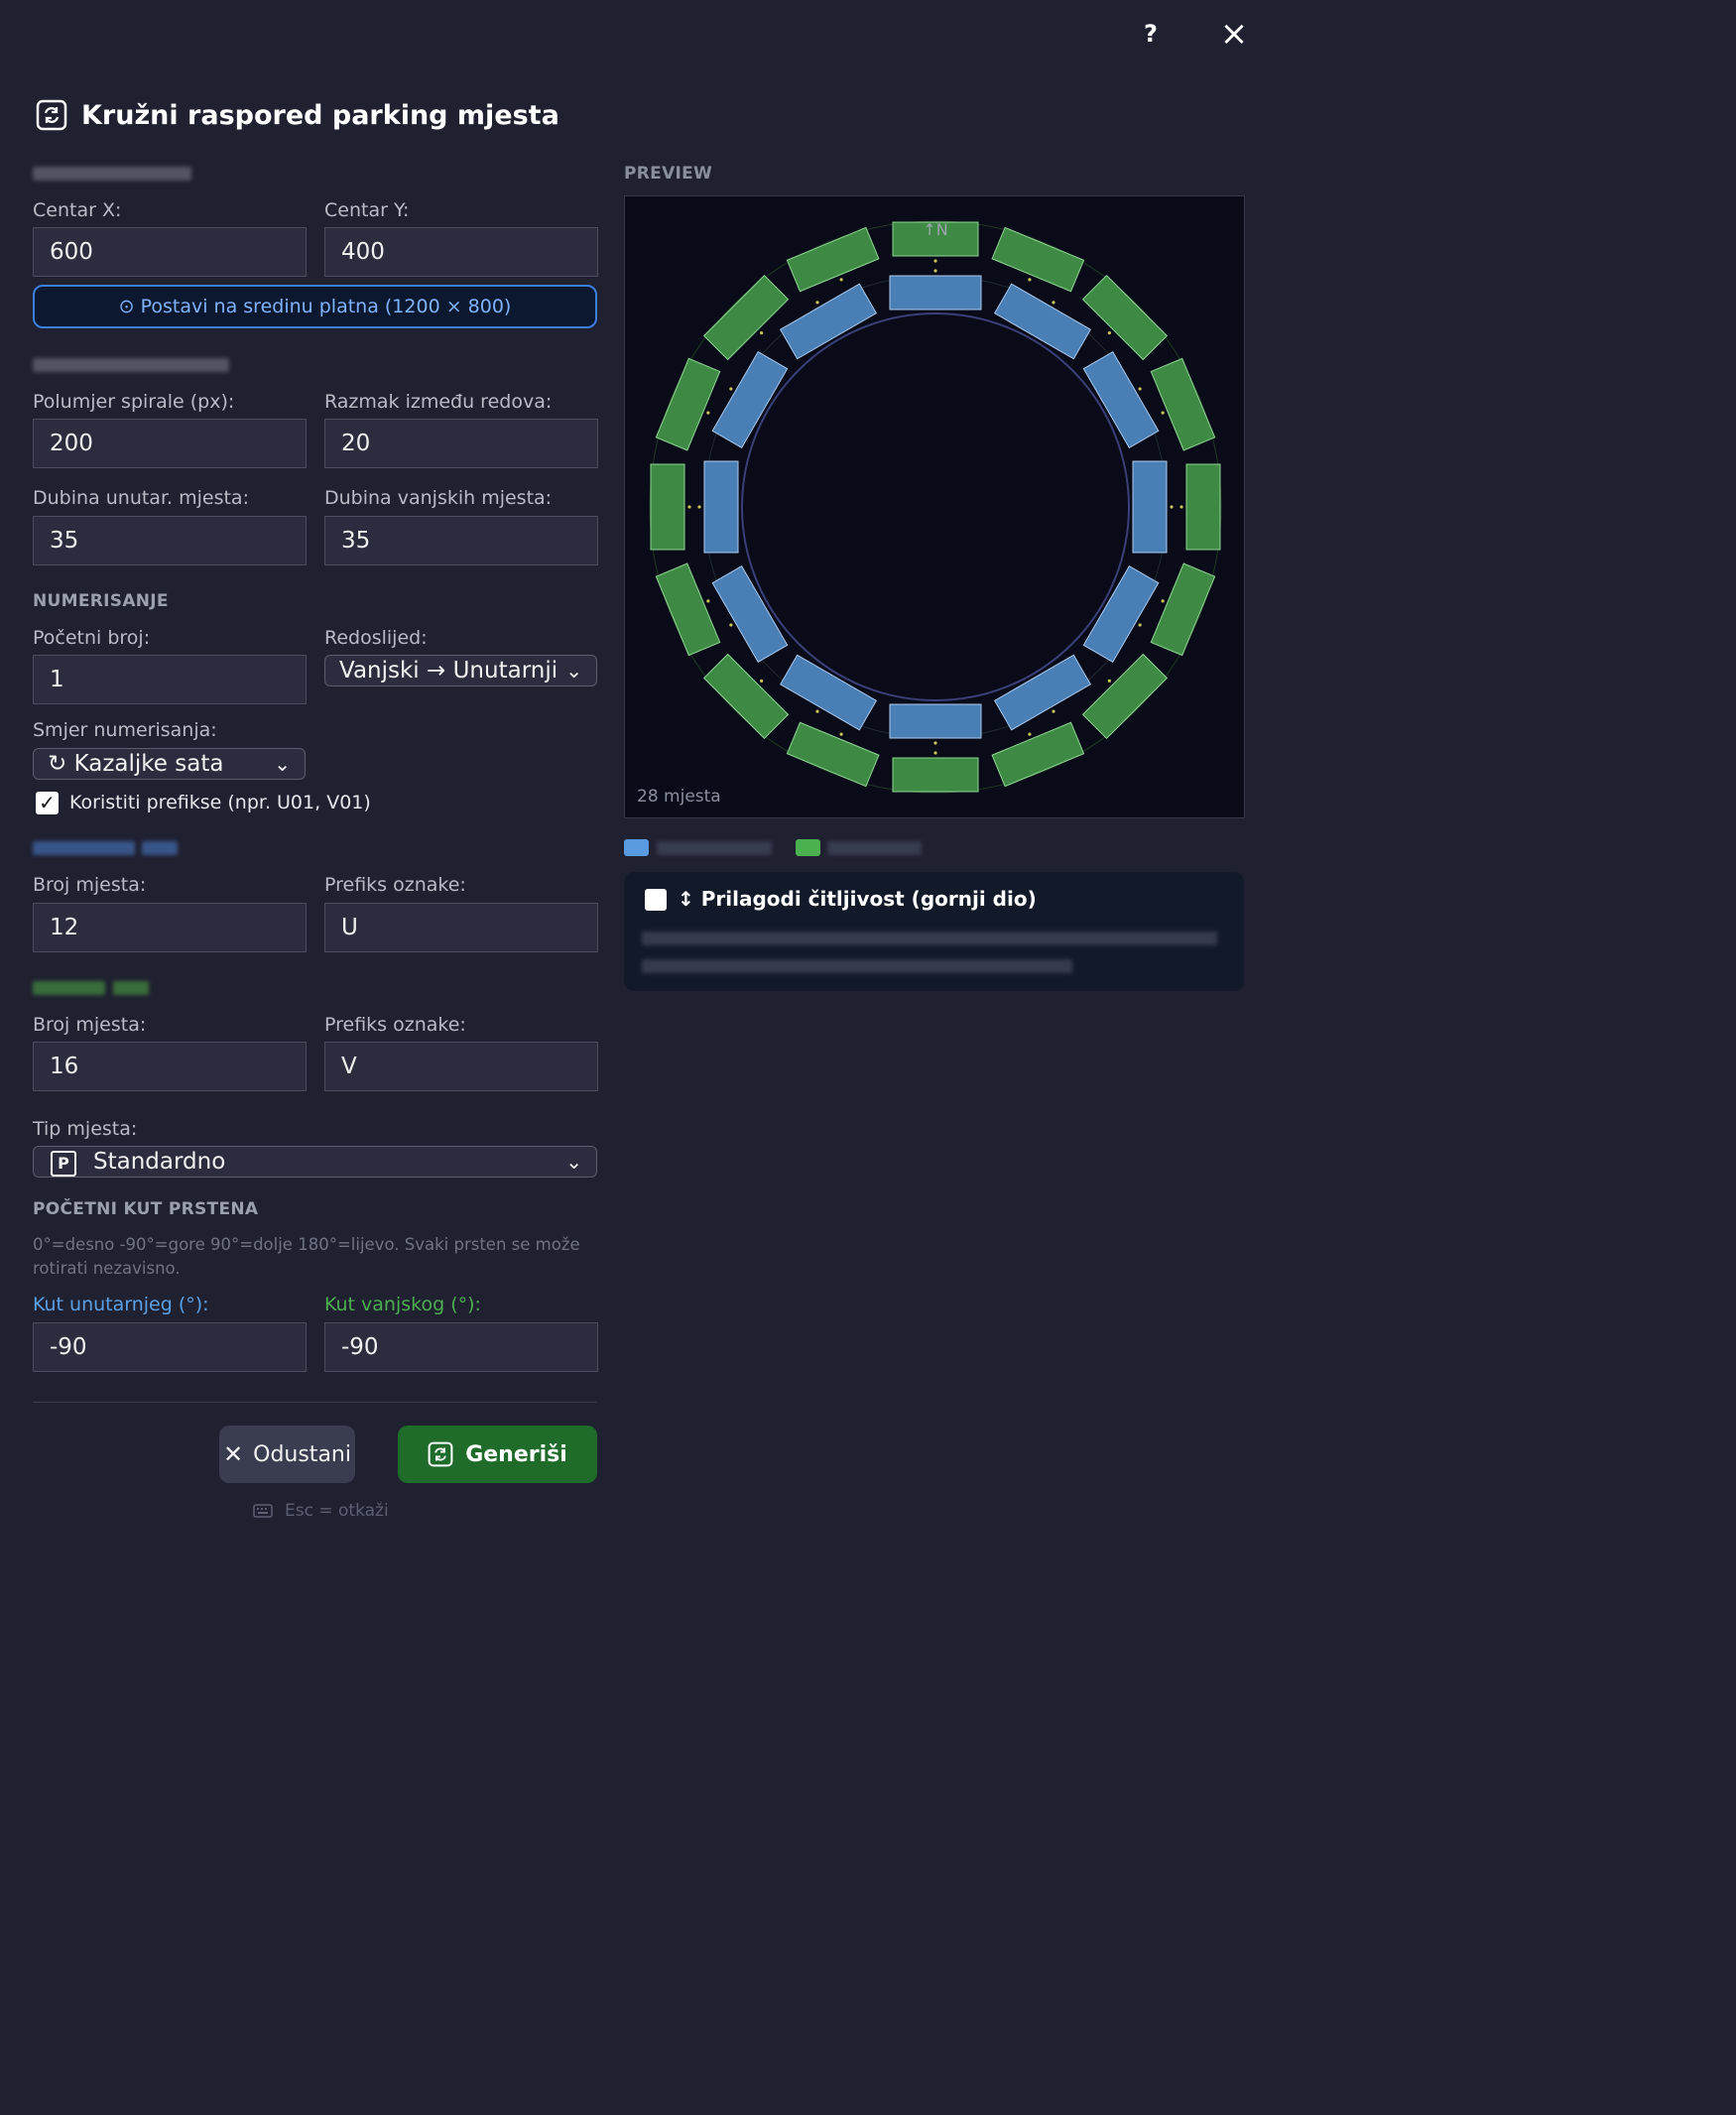 The image size is (1736, 2115). I want to click on direction-select-value: ↻ Kazaljke sata, so click(136, 764).